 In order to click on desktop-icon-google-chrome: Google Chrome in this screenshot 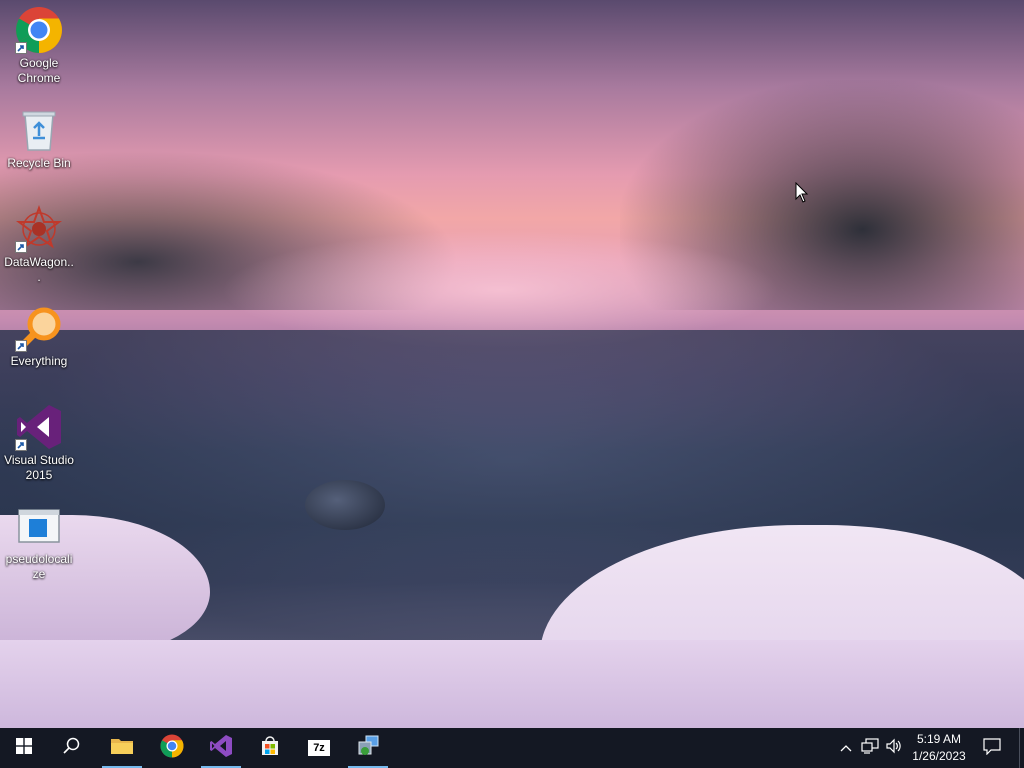, I will do `click(39, 46)`.